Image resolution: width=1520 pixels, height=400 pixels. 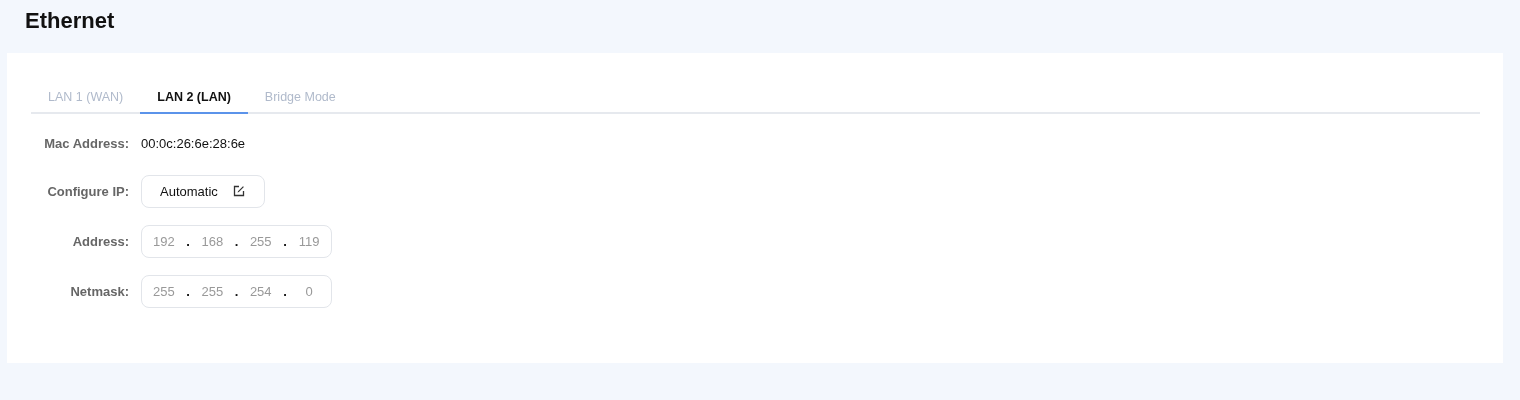 What do you see at coordinates (100, 241) in the screenshot?
I see `field-label: Address:` at bounding box center [100, 241].